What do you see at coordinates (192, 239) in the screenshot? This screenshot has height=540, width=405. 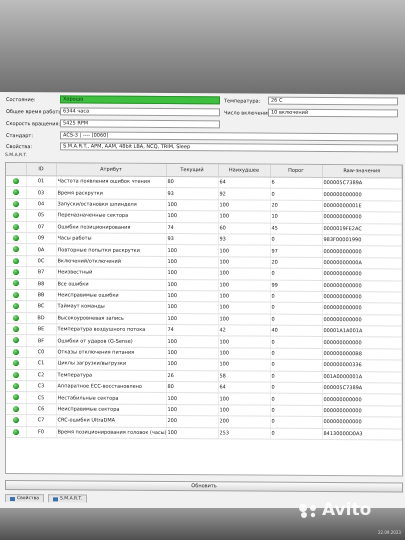 I see `current-value: 93` at bounding box center [192, 239].